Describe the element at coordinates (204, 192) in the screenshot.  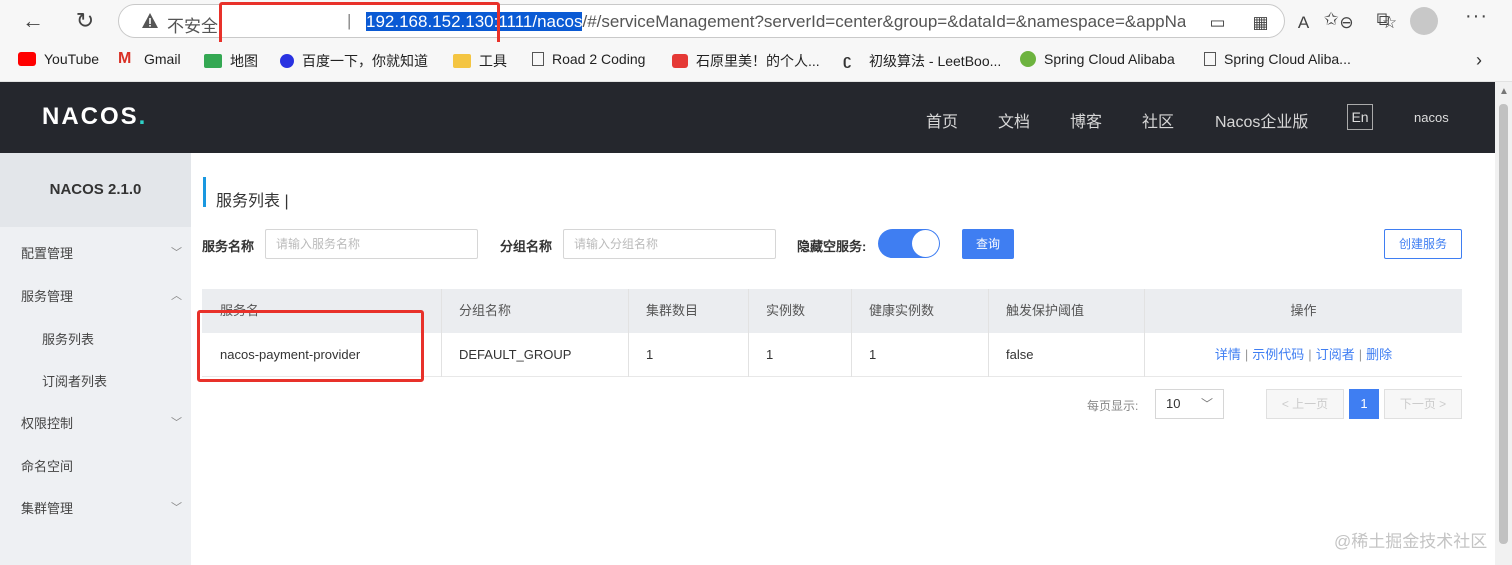
I see `title-accent` at that location.